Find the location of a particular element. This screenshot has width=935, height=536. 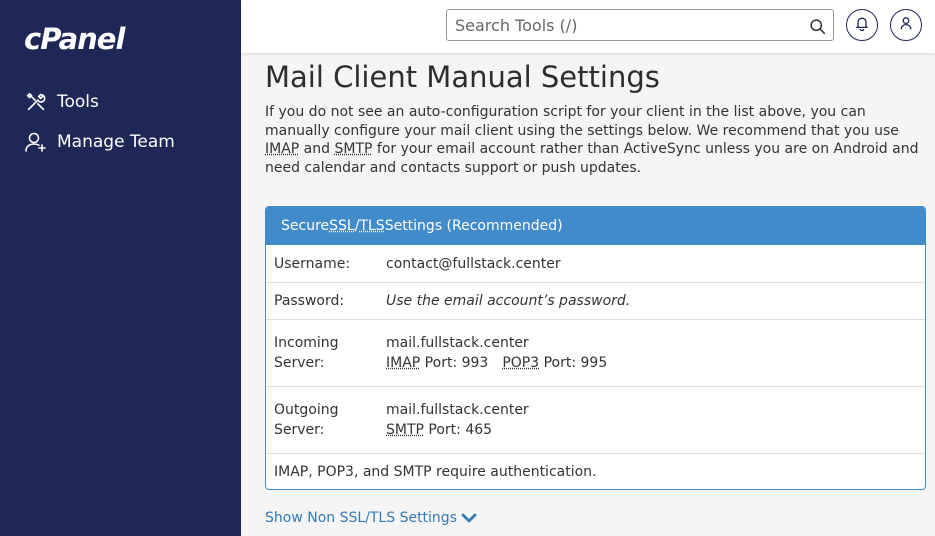

outgoing-ports: SMTP Port: 465 is located at coordinates (655, 430).